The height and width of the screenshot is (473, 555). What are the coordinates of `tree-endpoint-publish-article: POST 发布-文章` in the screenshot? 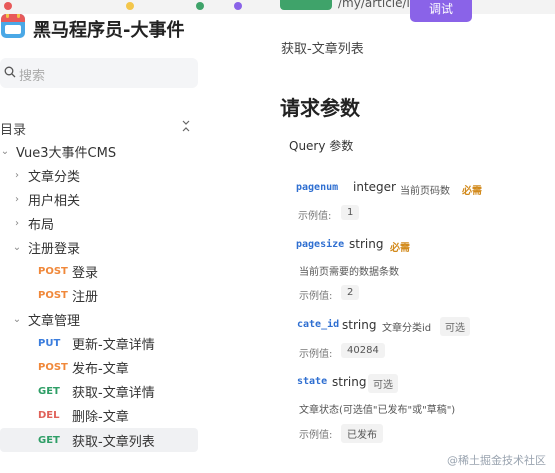 It's located at (83, 367).